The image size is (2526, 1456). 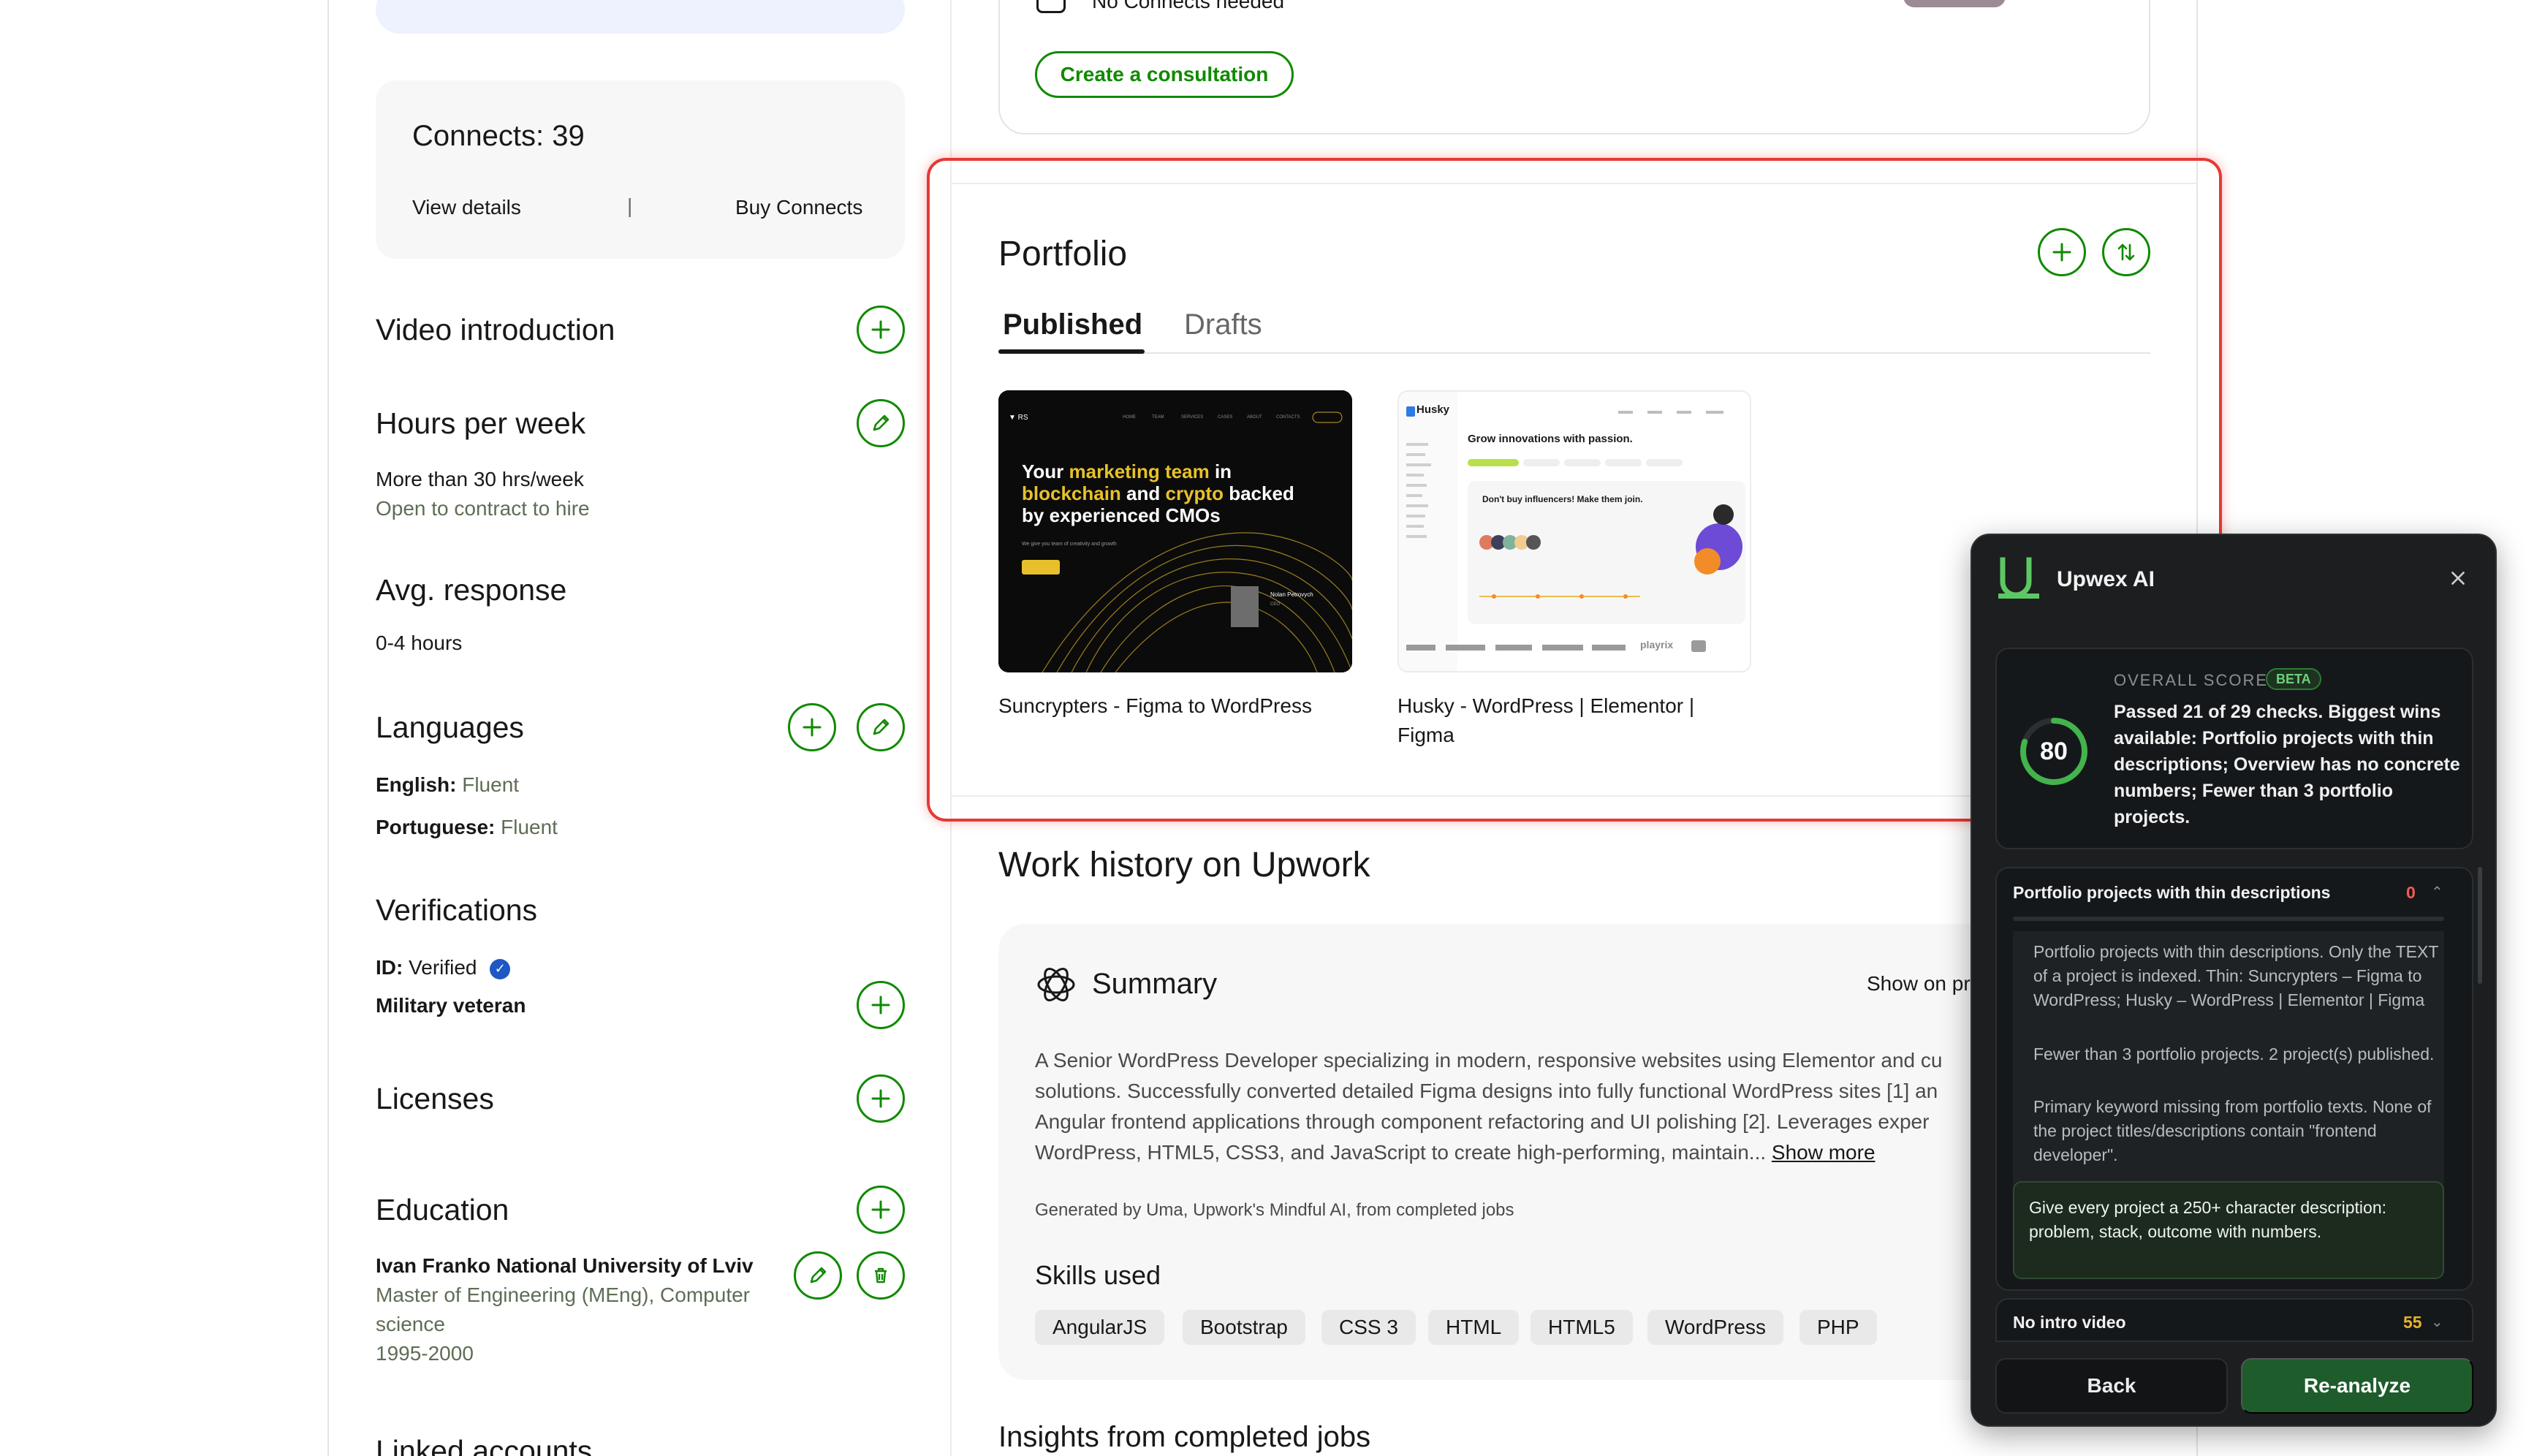 I want to click on skill-chip: AngularJS, so click(x=1100, y=1327).